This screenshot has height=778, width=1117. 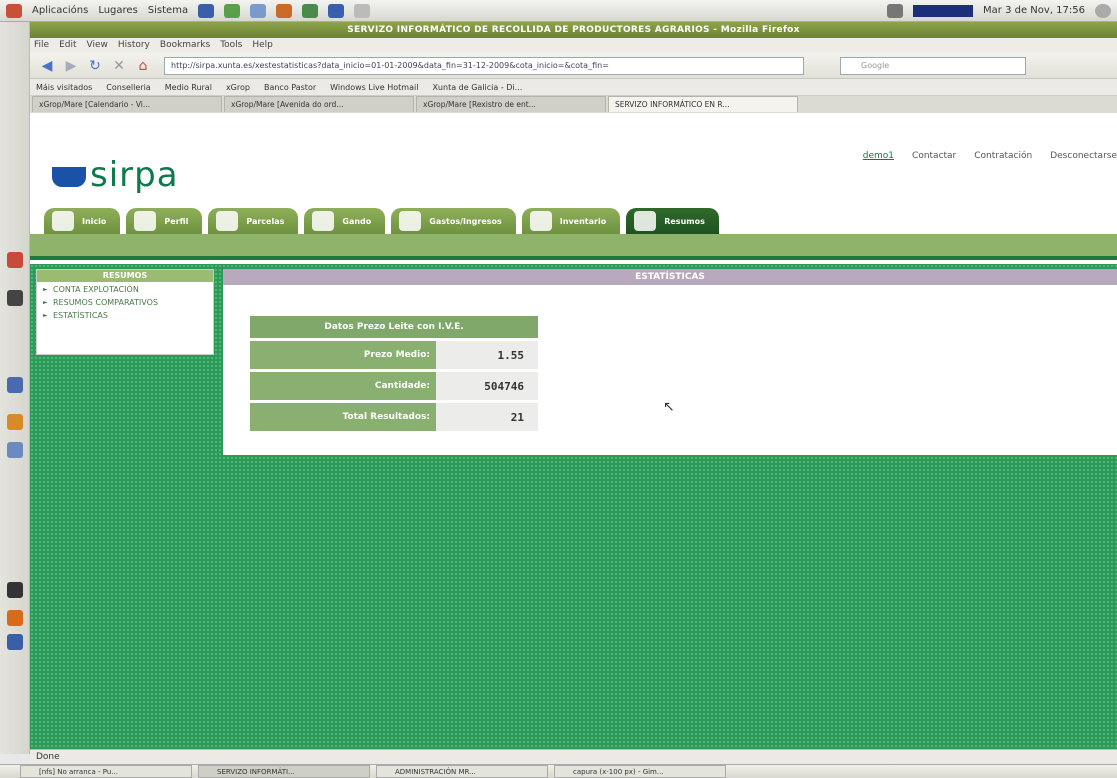 What do you see at coordinates (188, 87) in the screenshot?
I see `bookmark-item: Medio Rural` at bounding box center [188, 87].